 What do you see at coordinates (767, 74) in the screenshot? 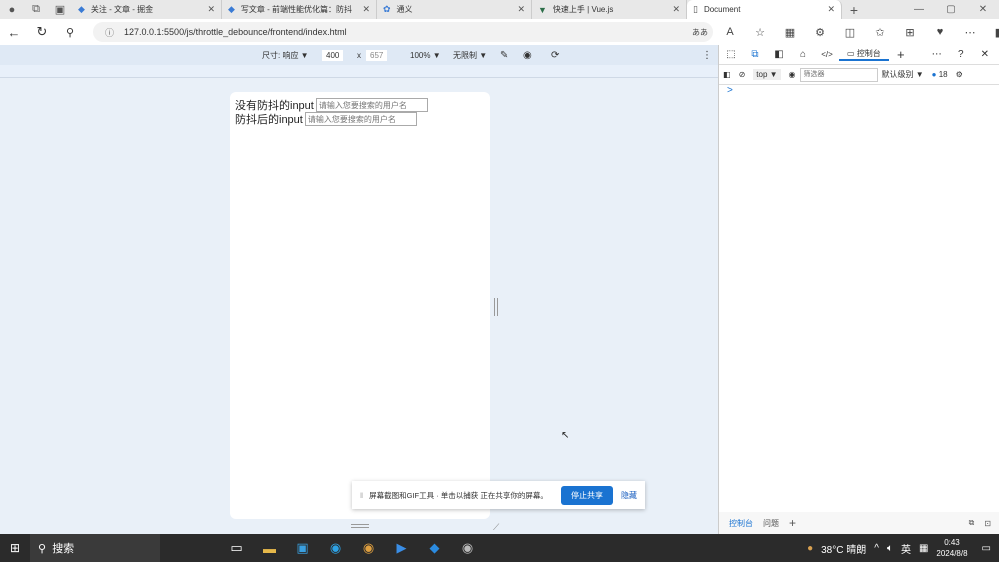
I see `context-select: top ▼` at bounding box center [767, 74].